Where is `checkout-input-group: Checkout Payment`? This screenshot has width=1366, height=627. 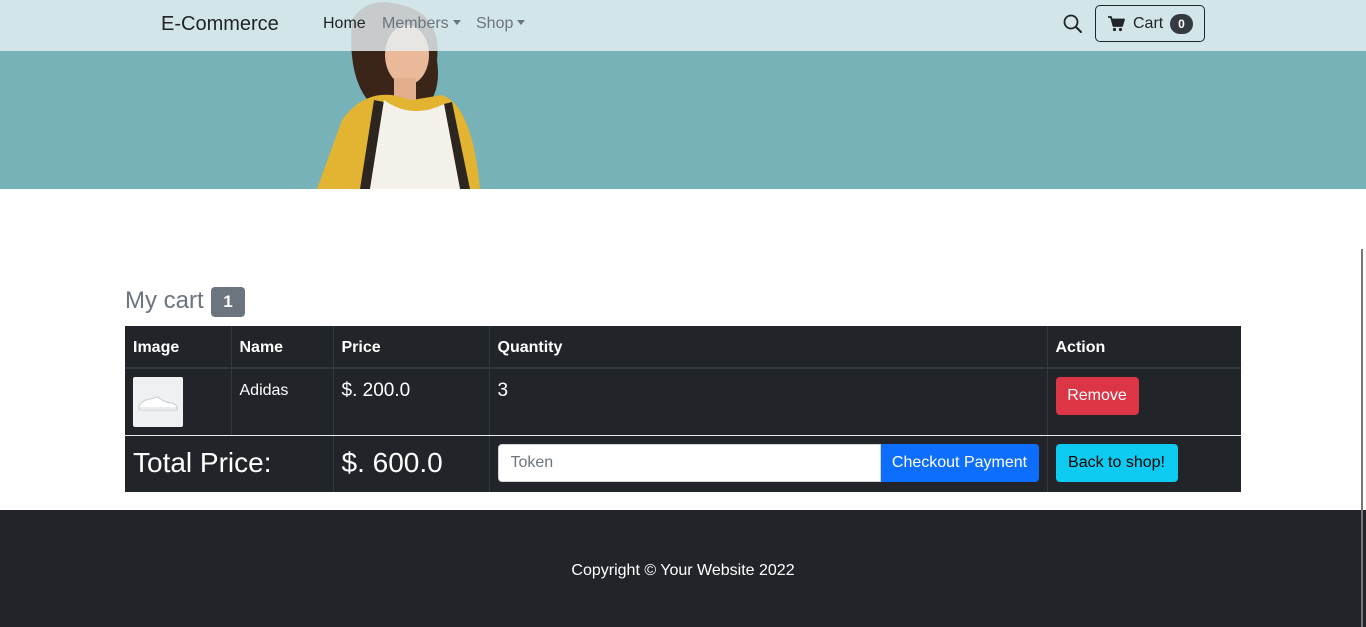 checkout-input-group: Checkout Payment is located at coordinates (768, 462).